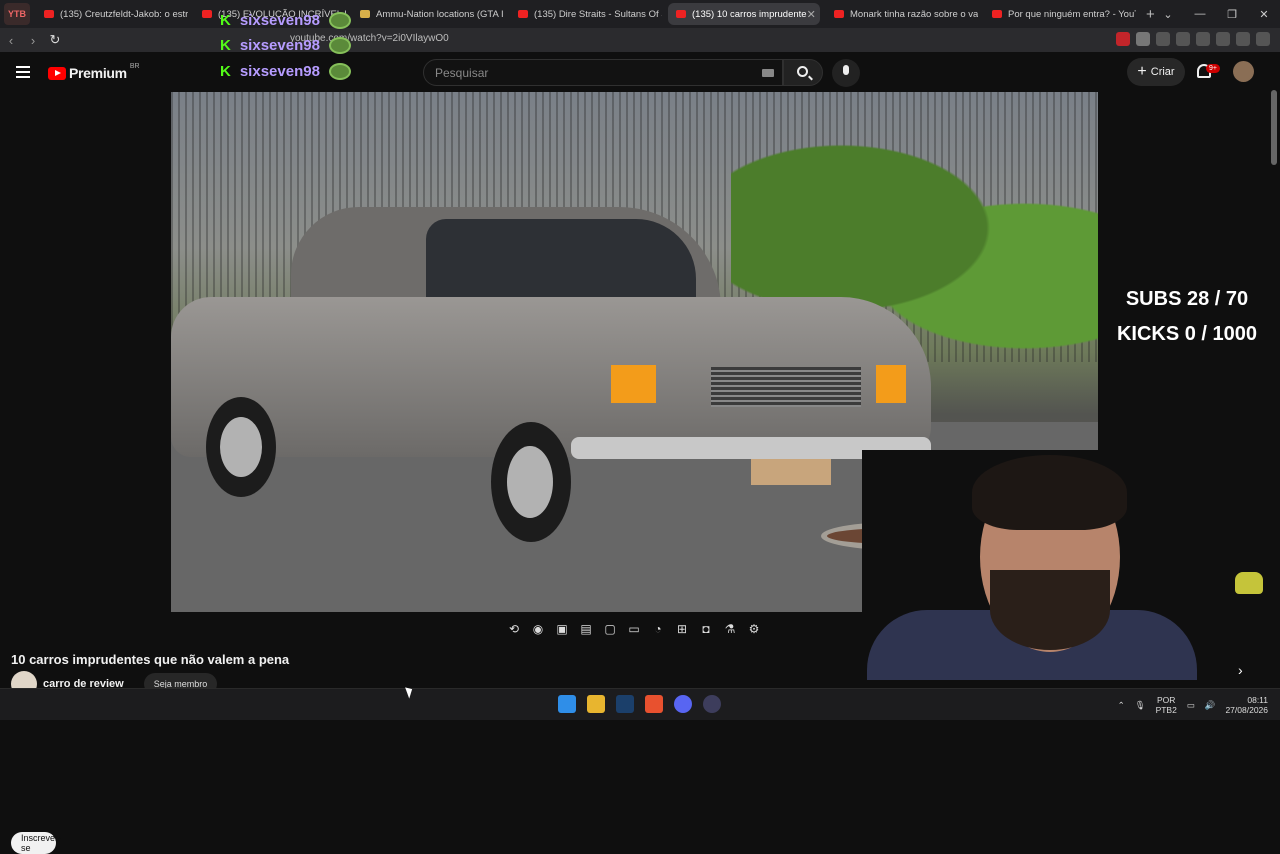 The image size is (1280, 854). Describe the element at coordinates (682, 629) in the screenshot. I see `add-icon: ⊞` at that location.